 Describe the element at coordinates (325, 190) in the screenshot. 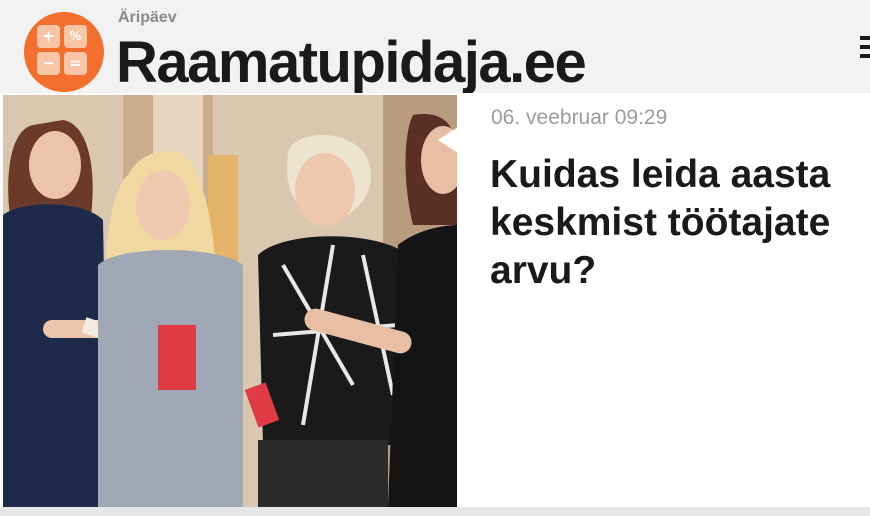

I see `woman3-face` at that location.